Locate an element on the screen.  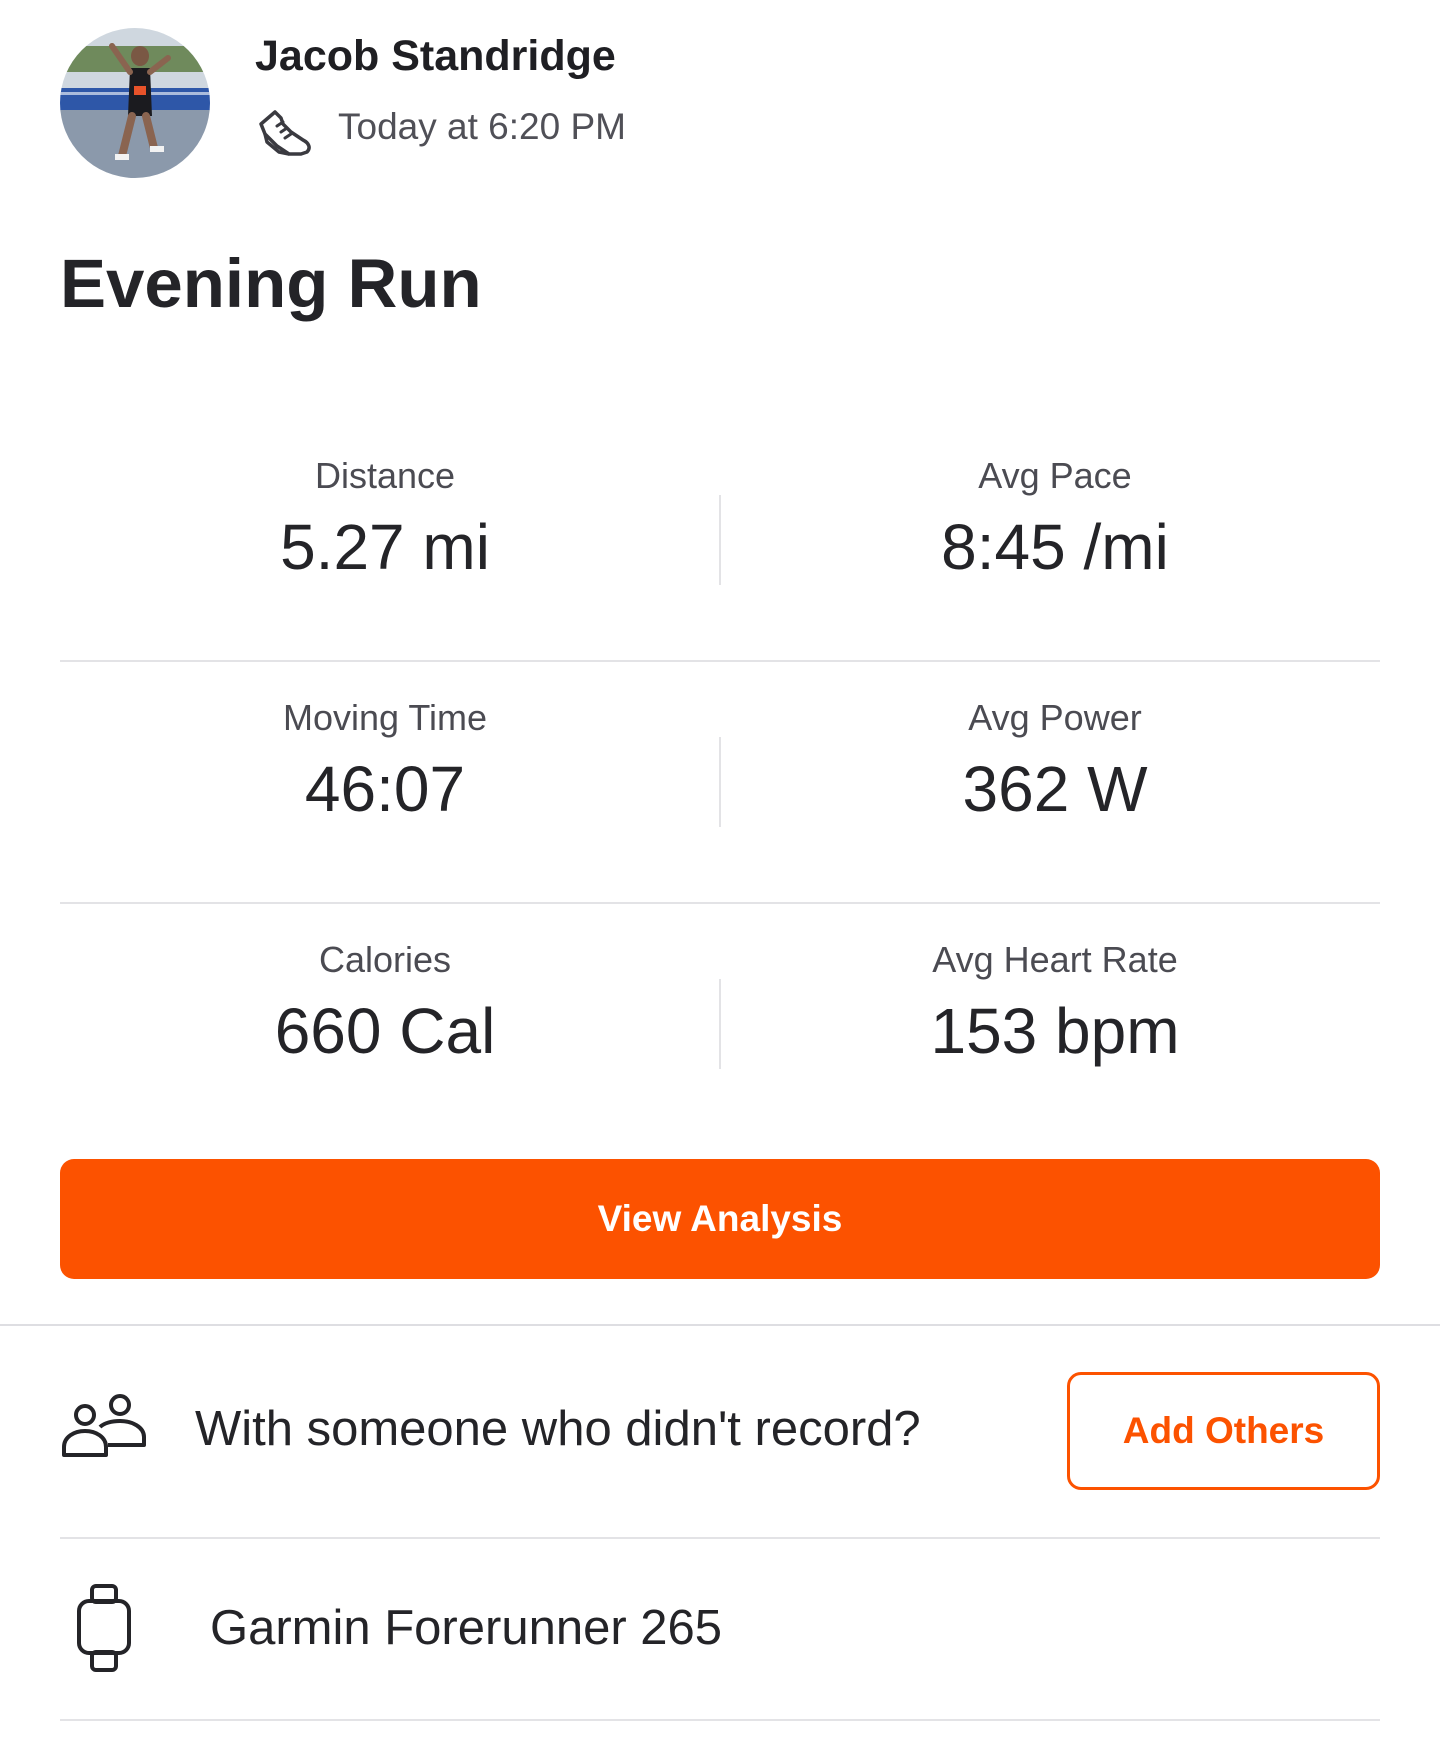
stat-label-avg-heart-rate: Avg Heart Rate is located at coordinates (1055, 959).